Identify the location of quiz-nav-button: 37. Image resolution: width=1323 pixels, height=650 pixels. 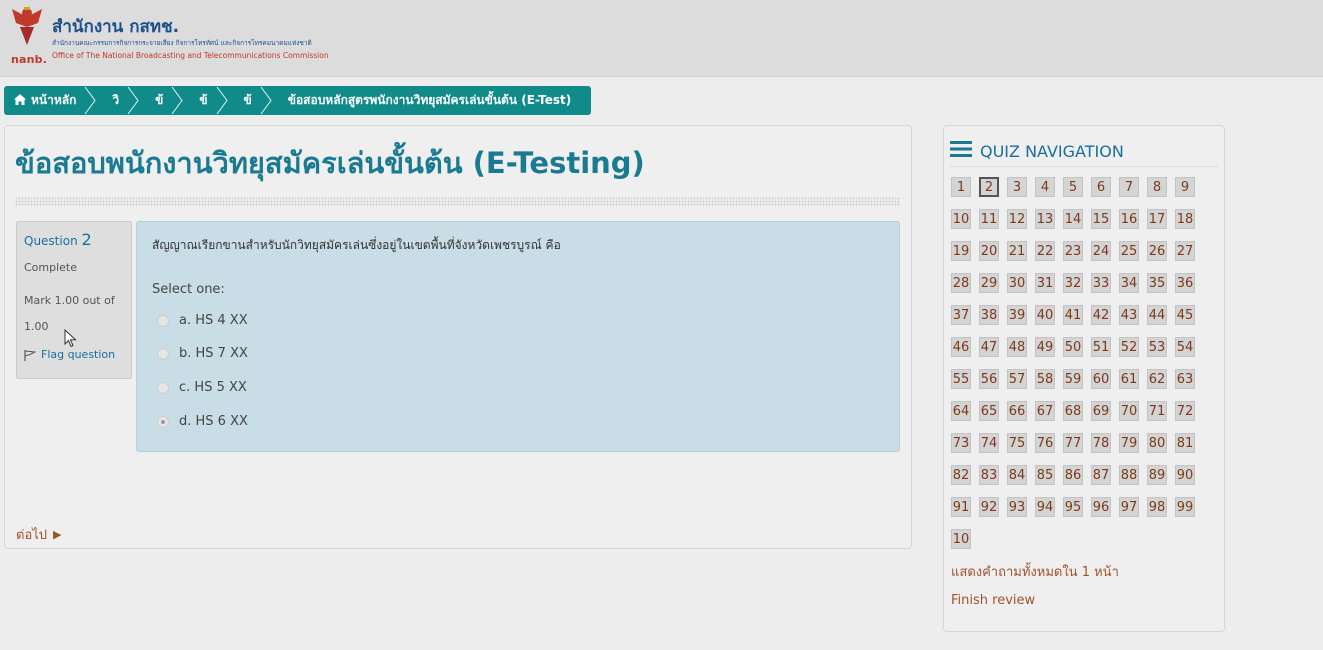
(961, 315).